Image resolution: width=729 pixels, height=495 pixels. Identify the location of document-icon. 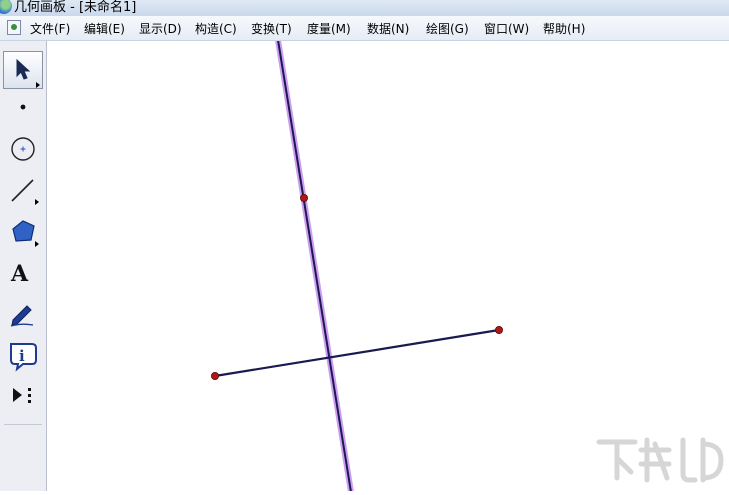
(14, 27).